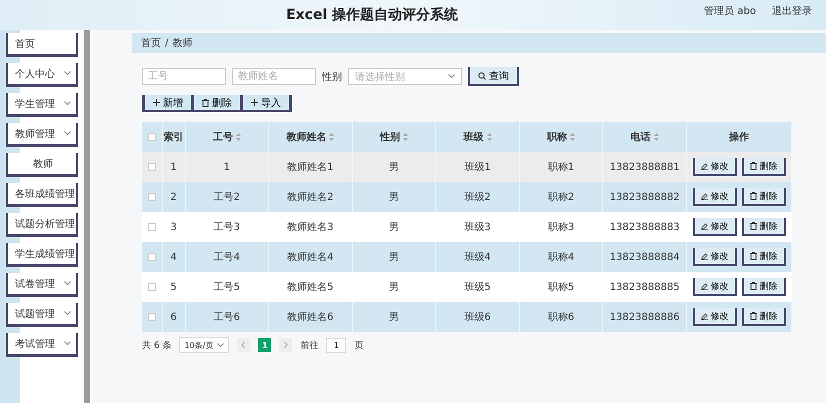  Describe the element at coordinates (644, 197) in the screenshot. I see `table-cell: 13823888882` at that location.